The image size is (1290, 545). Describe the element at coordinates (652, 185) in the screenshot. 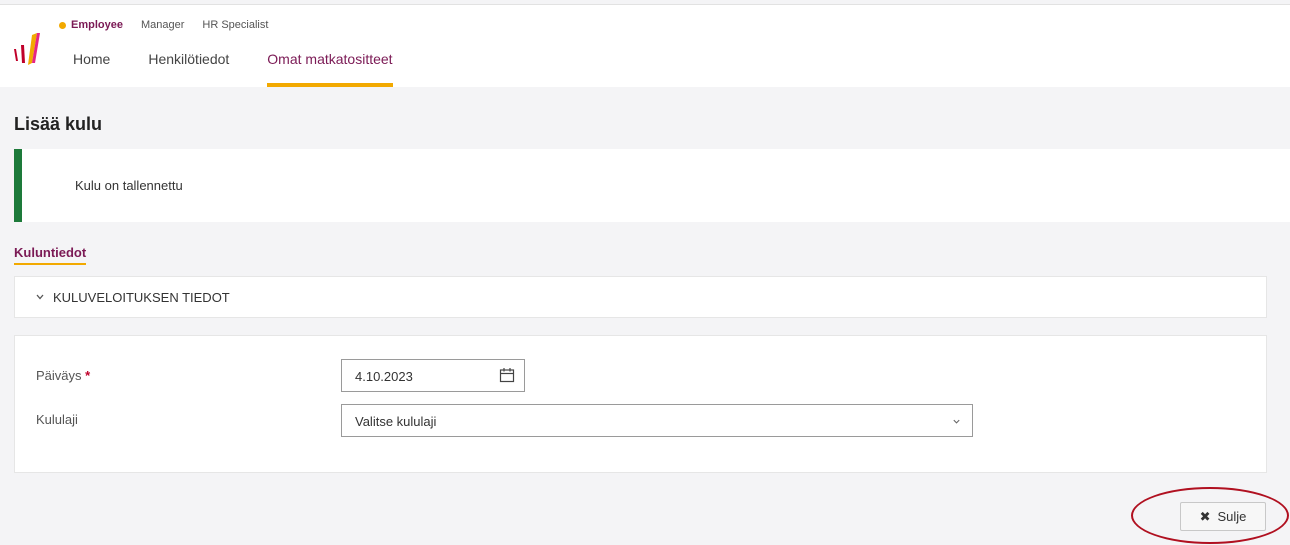

I see `success-alert: Kulu on tallennettu` at that location.